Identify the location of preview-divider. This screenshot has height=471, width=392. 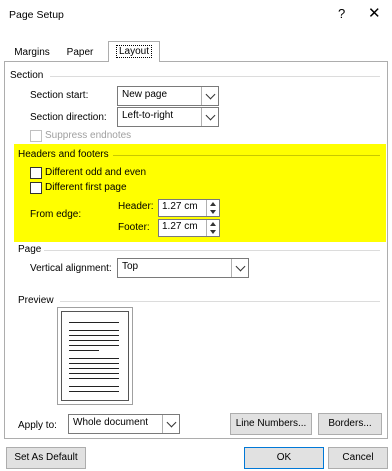
(220, 301).